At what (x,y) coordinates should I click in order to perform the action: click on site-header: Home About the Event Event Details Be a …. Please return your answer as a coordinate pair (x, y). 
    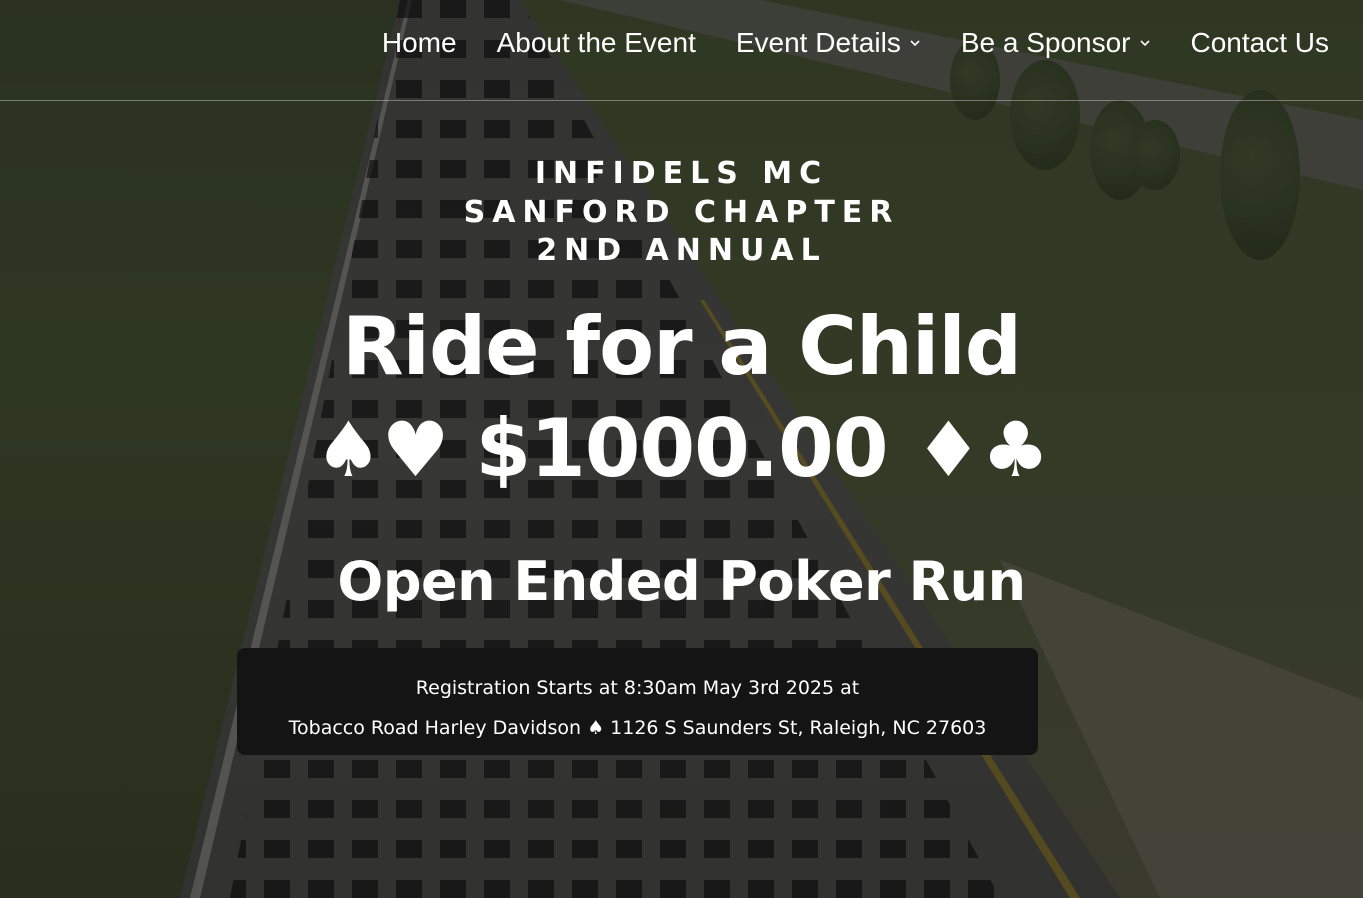
    Looking at the image, I should click on (681, 50).